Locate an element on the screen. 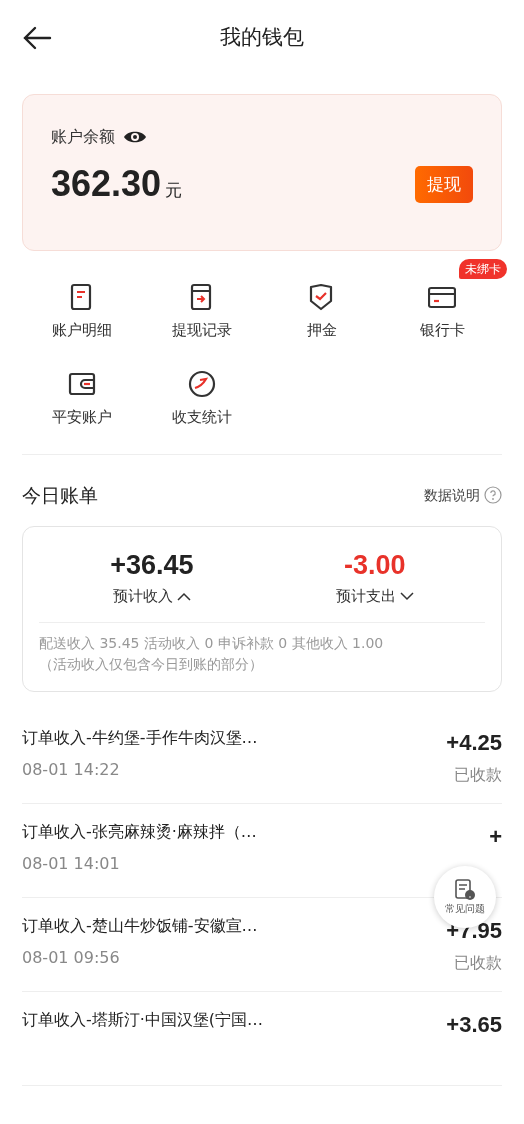 Image resolution: width=524 pixels, height=1124 pixels. transaction-time: 08-01 14:01 is located at coordinates (71, 863).